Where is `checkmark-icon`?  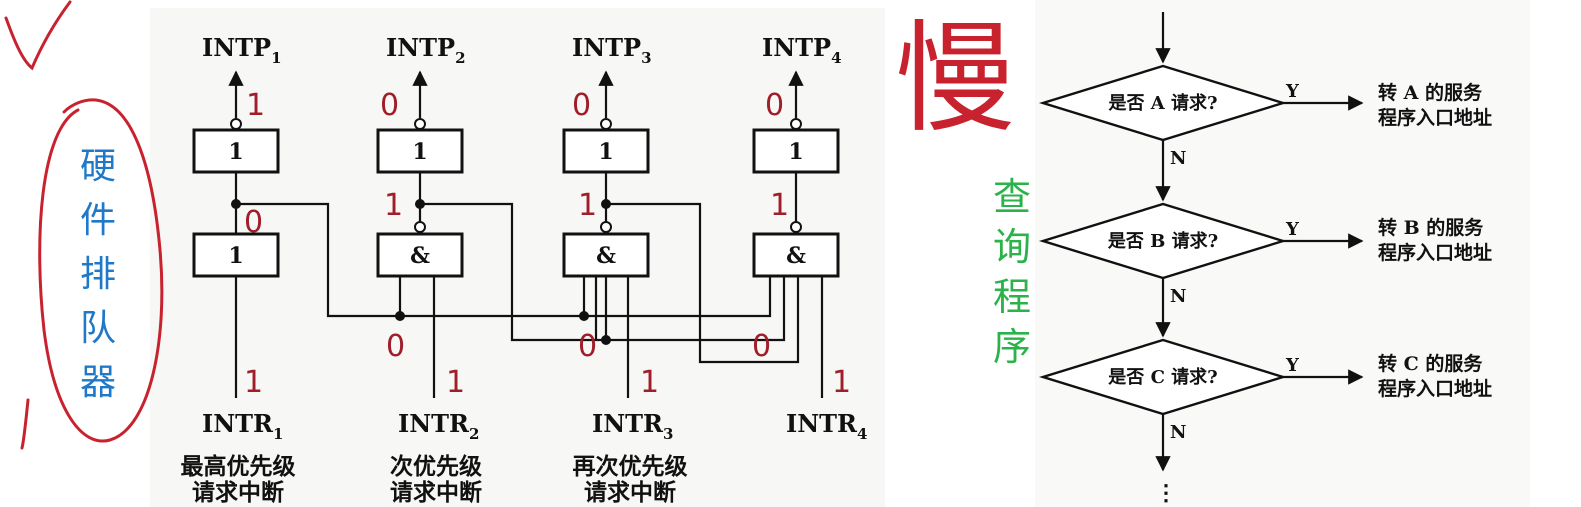
checkmark-icon is located at coordinates (38, 35).